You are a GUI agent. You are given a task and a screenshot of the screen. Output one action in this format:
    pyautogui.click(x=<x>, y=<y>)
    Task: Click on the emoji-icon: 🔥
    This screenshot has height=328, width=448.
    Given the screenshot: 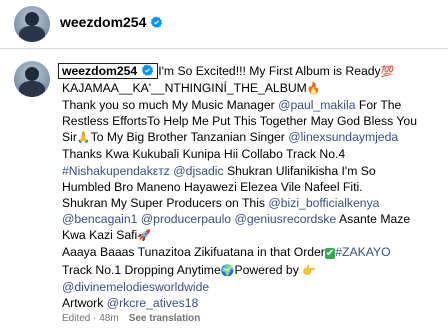 What is the action you would take?
    pyautogui.click(x=313, y=89)
    